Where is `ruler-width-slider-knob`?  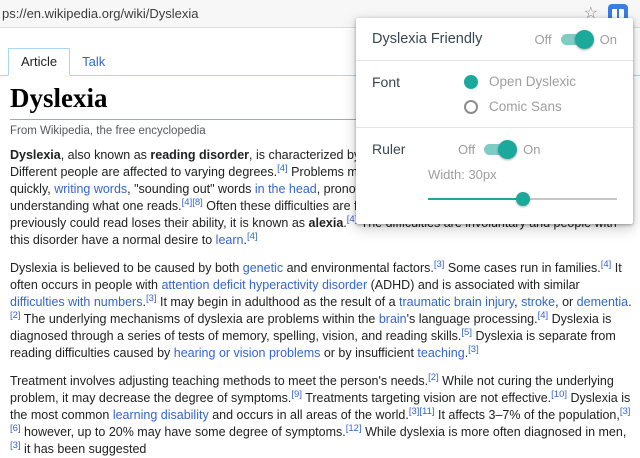 ruler-width-slider-knob is located at coordinates (522, 199).